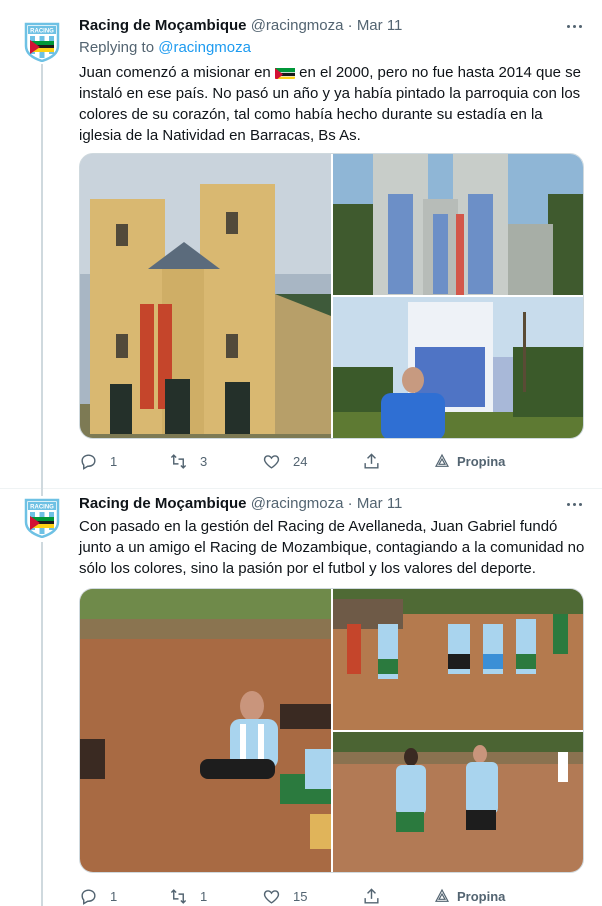 This screenshot has height=906, width=602. What do you see at coordinates (204, 896) in the screenshot?
I see `retweet-count: 1` at bounding box center [204, 896].